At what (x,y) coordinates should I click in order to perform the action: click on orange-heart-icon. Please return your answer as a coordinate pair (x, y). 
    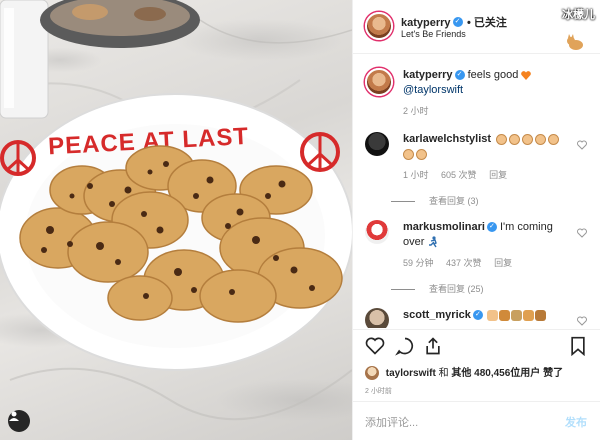
    Looking at the image, I should click on (526, 75).